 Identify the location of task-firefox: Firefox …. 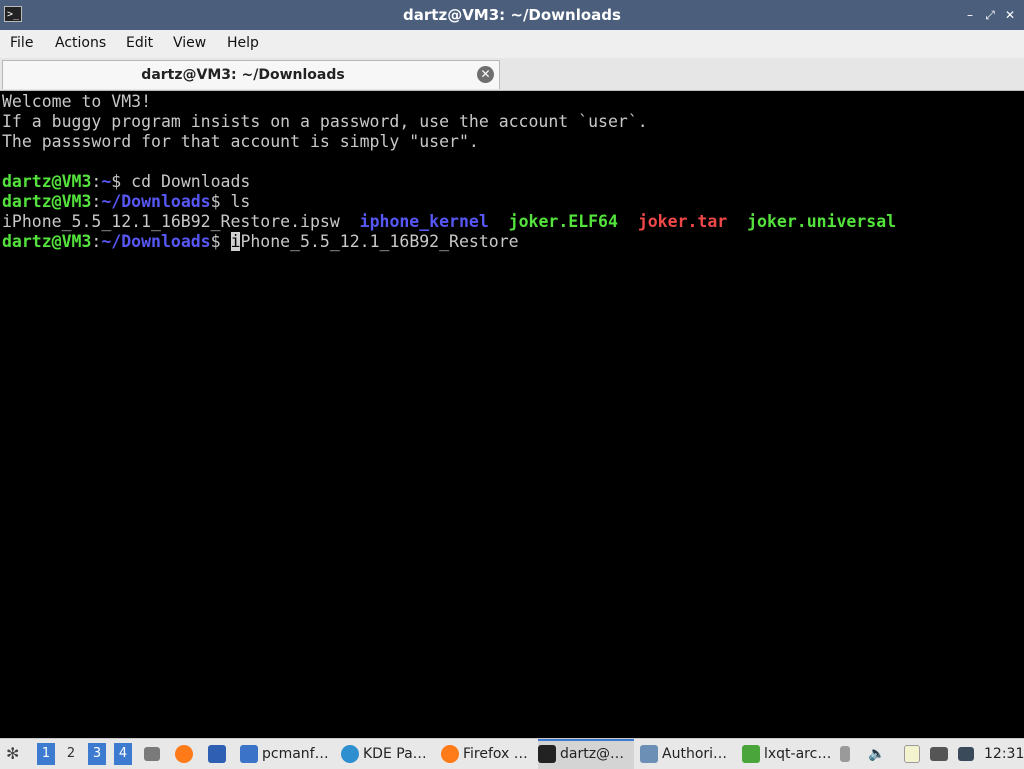
(488, 754).